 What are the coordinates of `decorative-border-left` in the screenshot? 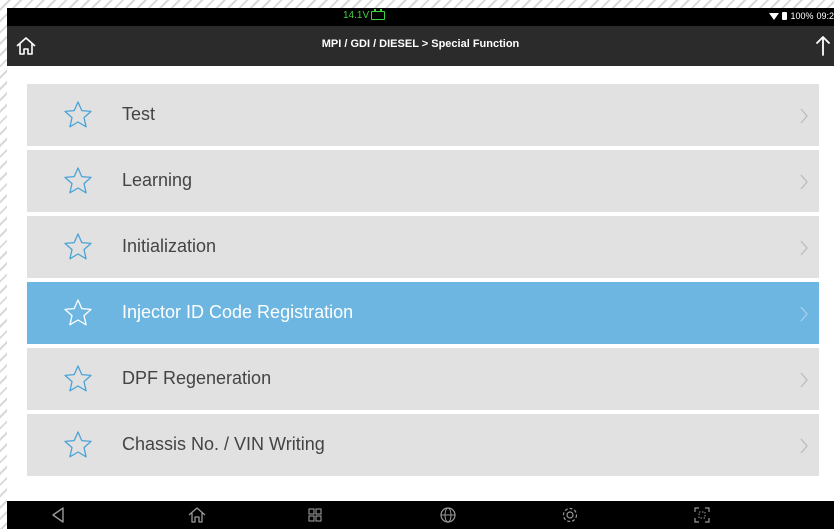 It's located at (3, 264).